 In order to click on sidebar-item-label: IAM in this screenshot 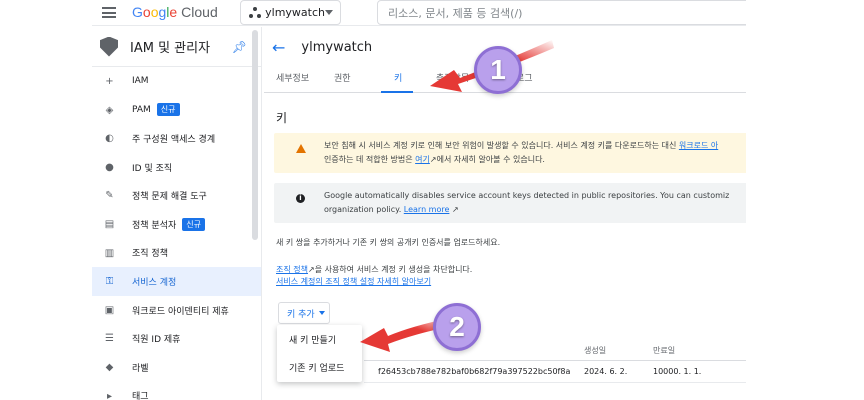, I will do `click(140, 81)`.